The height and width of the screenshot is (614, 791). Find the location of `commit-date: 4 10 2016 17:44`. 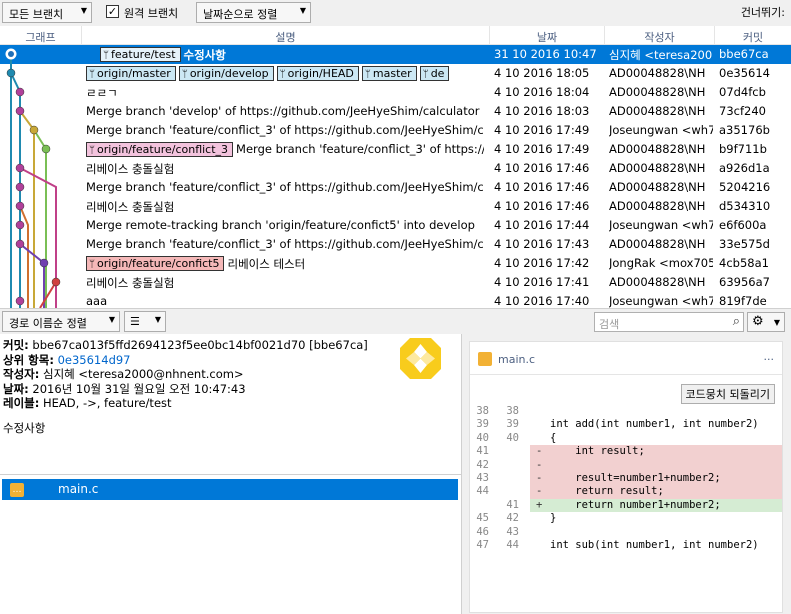

commit-date: 4 10 2016 17:44 is located at coordinates (542, 225).